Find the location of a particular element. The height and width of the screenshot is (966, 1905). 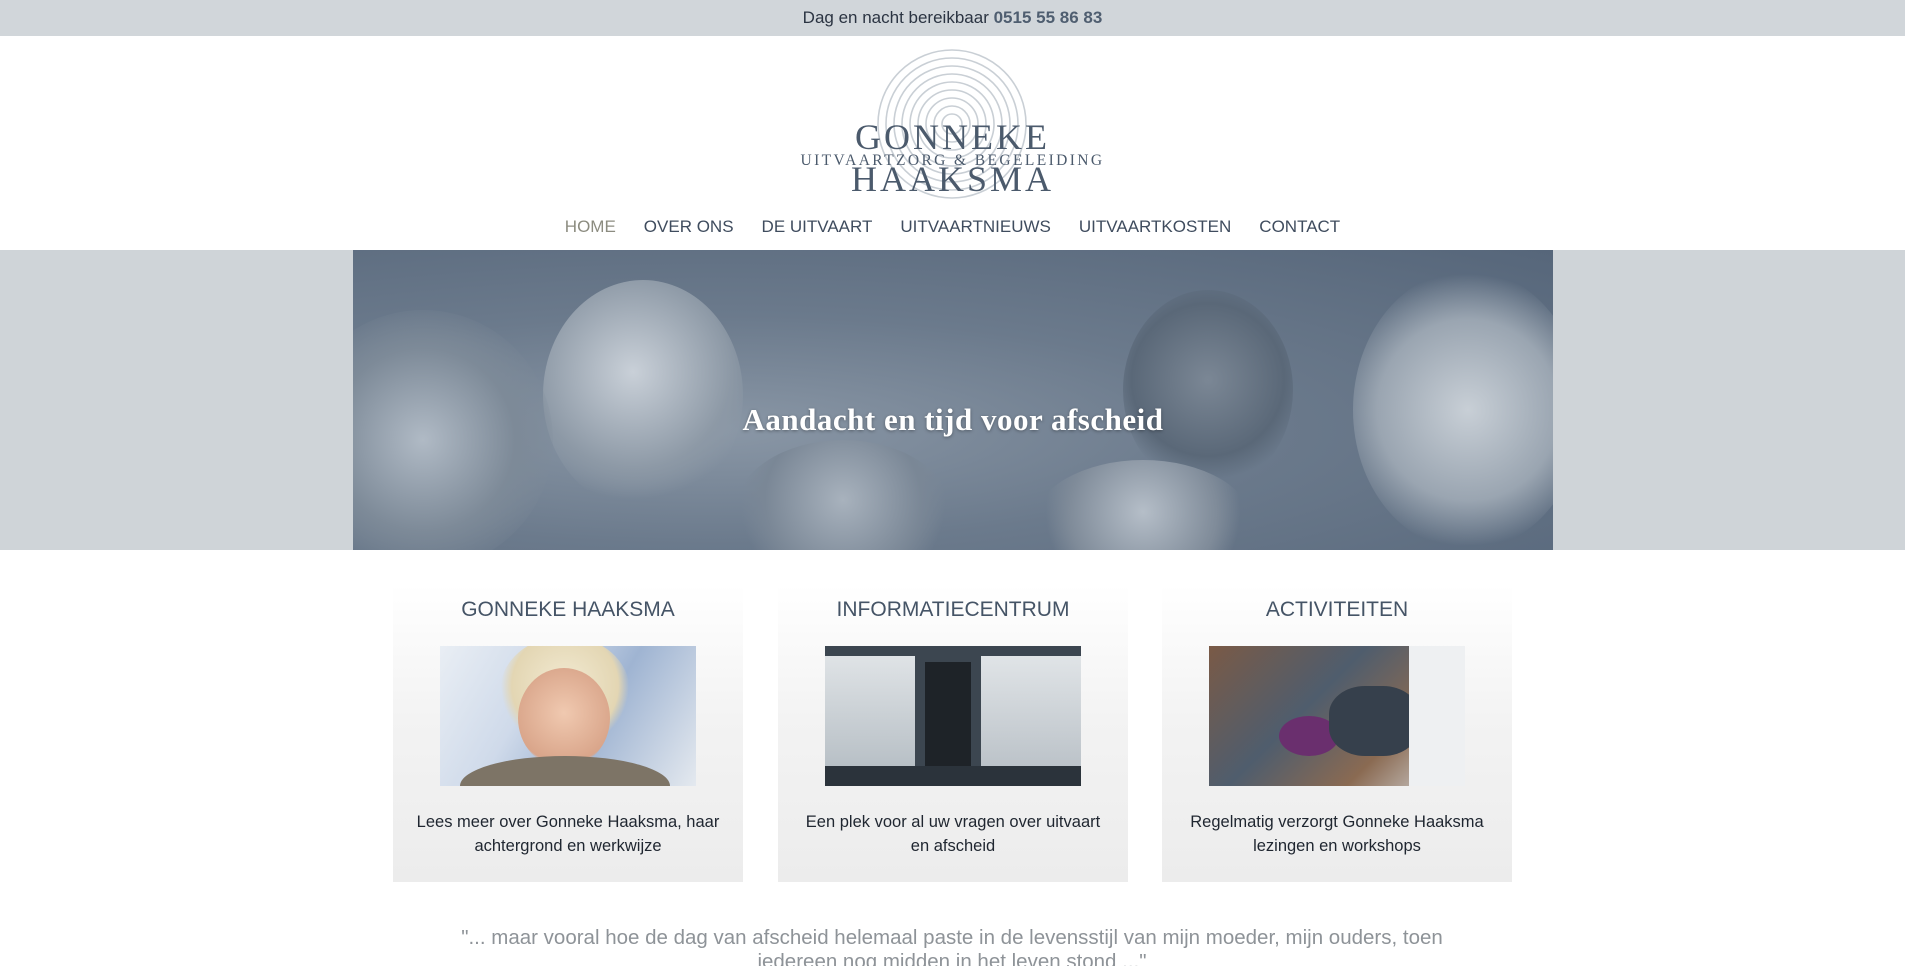

storefront-photo is located at coordinates (953, 716).